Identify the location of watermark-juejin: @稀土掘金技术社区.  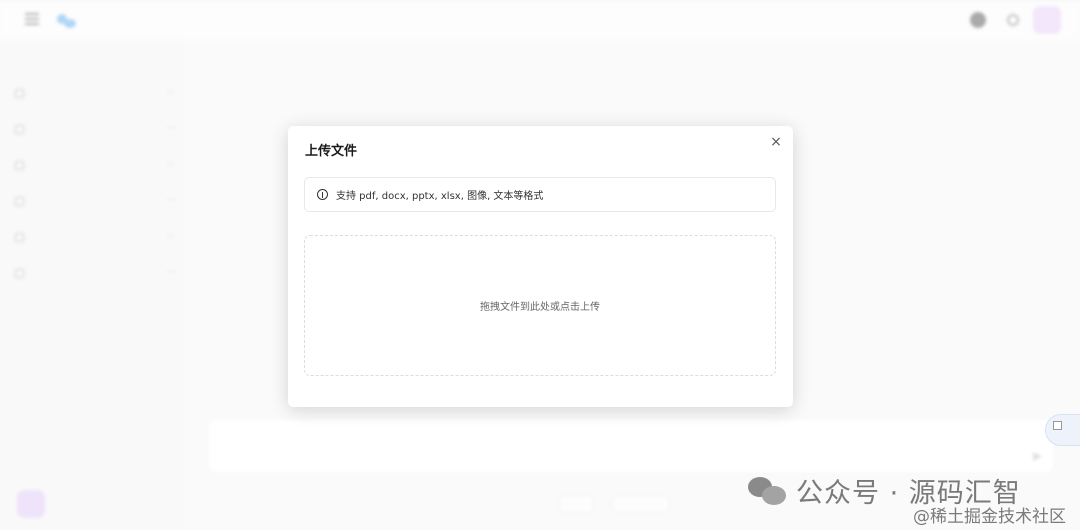
(989, 517).